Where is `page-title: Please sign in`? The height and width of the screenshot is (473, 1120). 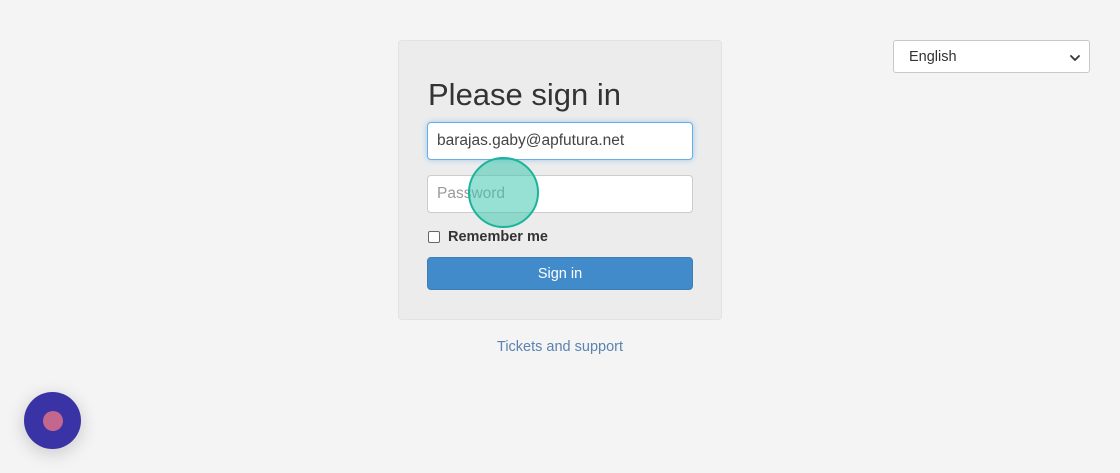
page-title: Please sign in is located at coordinates (525, 94).